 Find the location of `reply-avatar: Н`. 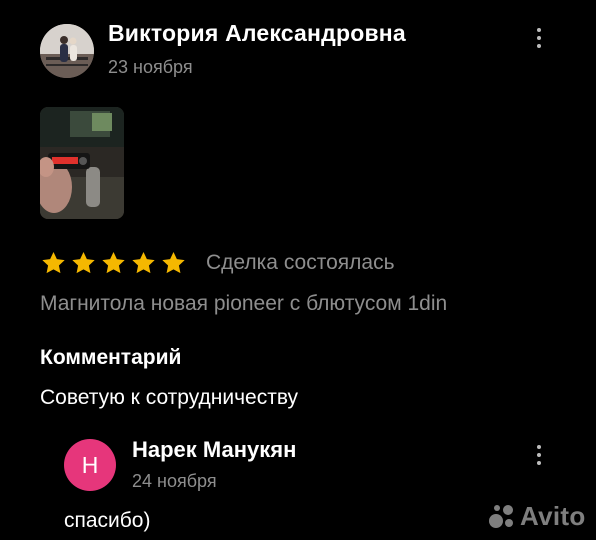

reply-avatar: Н is located at coordinates (90, 465).